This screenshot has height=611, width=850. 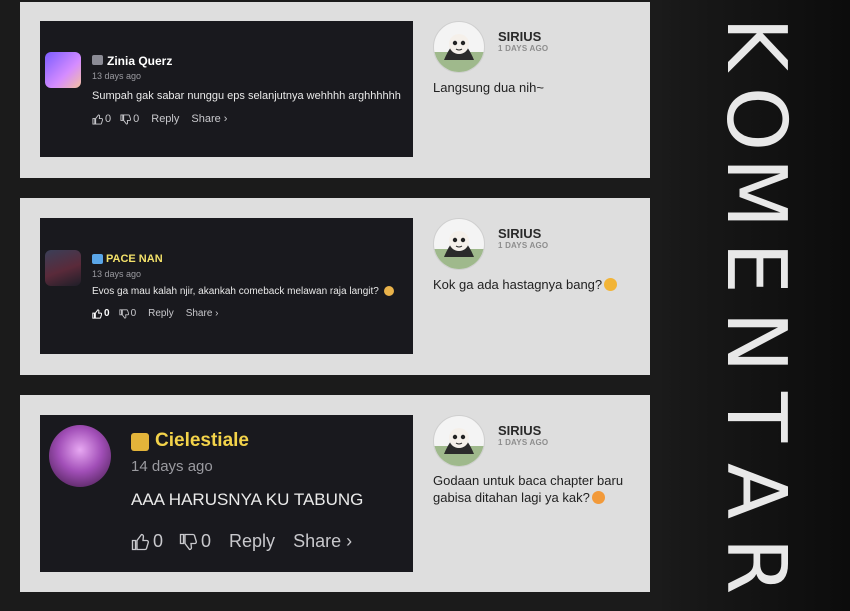 What do you see at coordinates (755, 566) in the screenshot?
I see `side-letter: R` at bounding box center [755, 566].